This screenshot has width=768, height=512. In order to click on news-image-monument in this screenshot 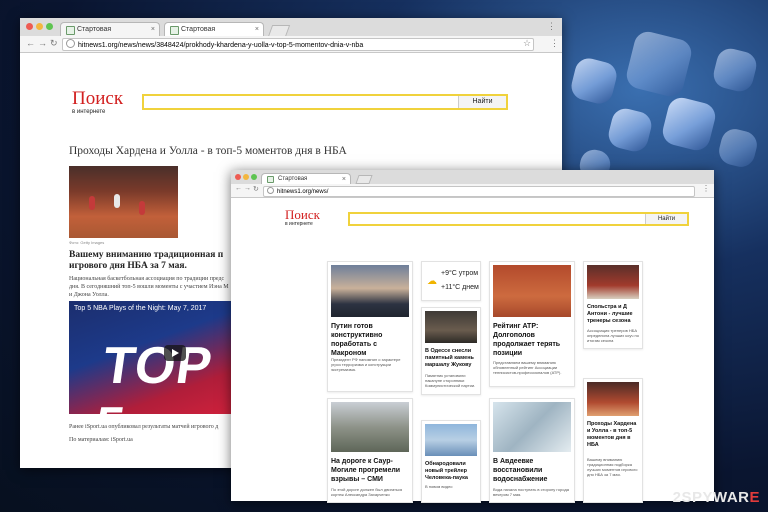, I will do `click(451, 327)`.